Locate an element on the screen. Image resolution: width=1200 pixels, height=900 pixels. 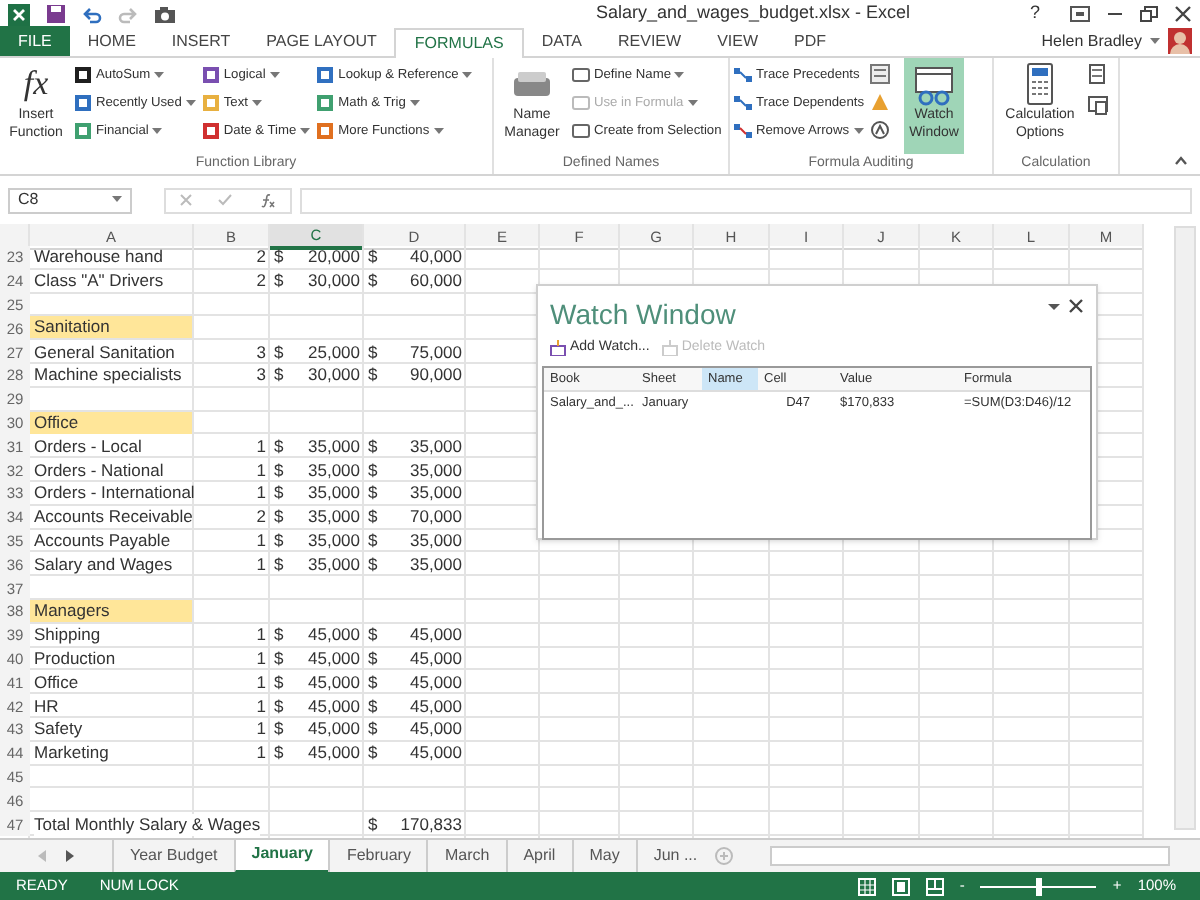
cell-text: Orders - National is located at coordinates (99, 470).